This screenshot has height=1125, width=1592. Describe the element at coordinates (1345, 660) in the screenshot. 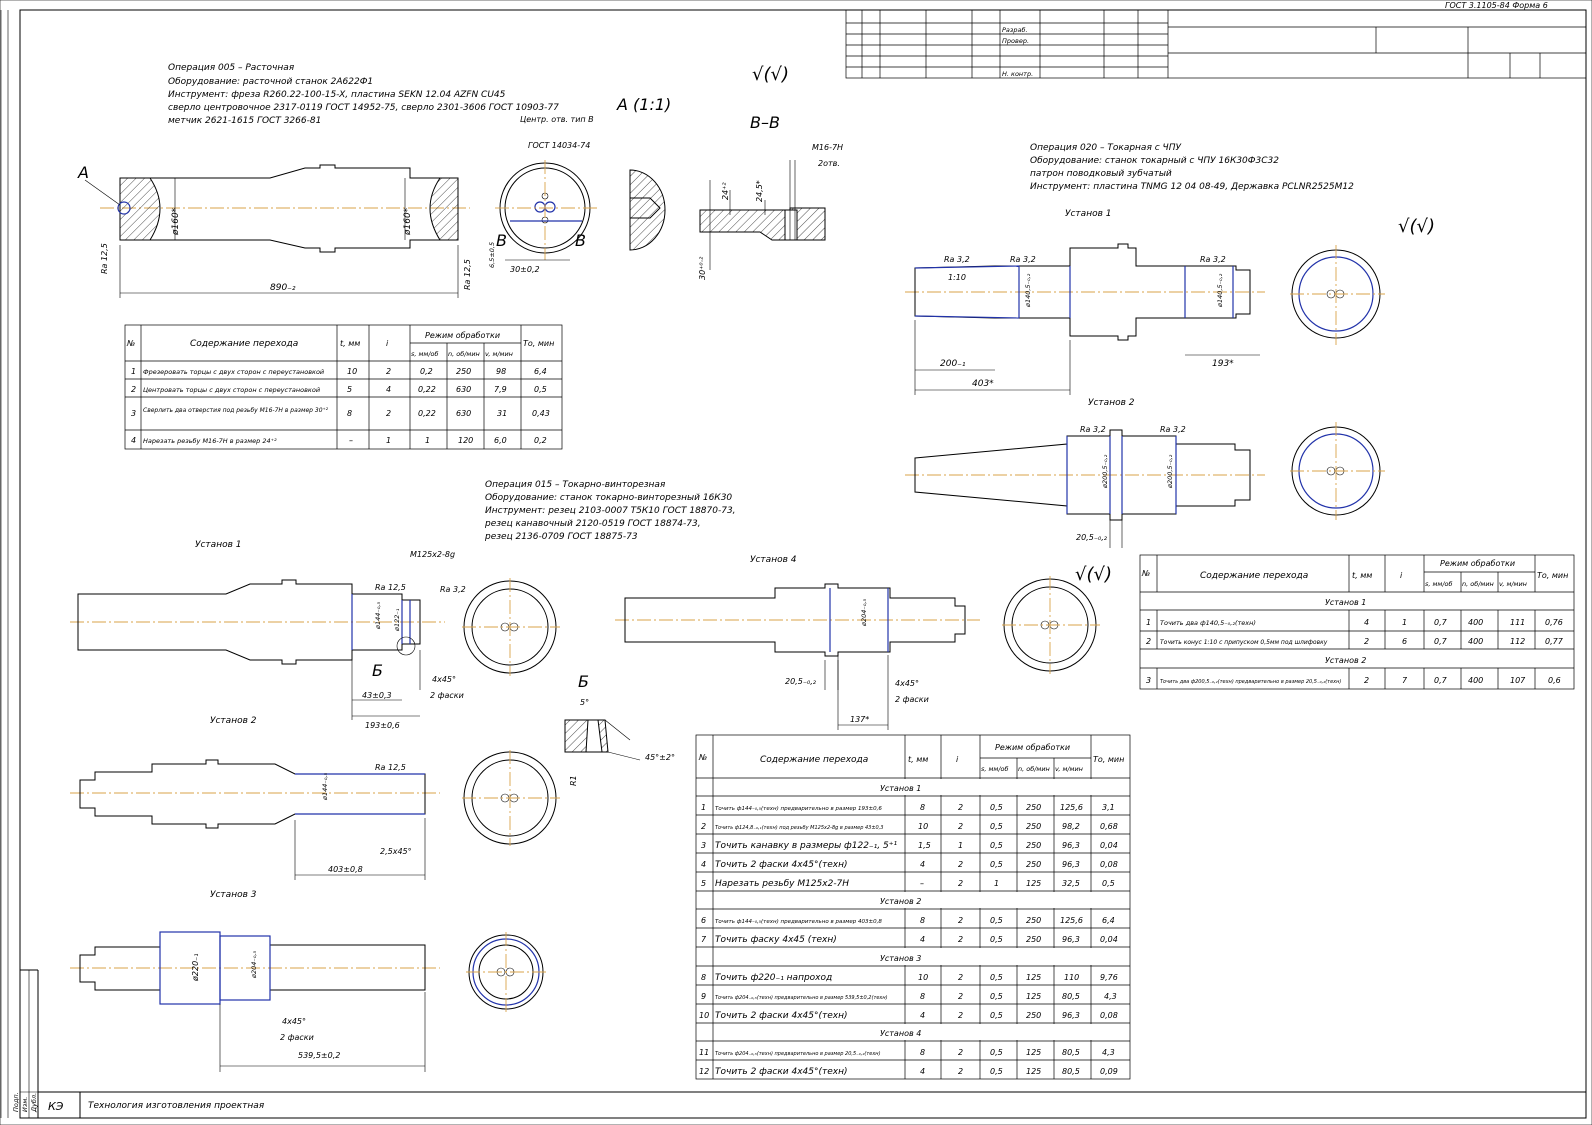

I see `svg-text: Установ 2` at that location.